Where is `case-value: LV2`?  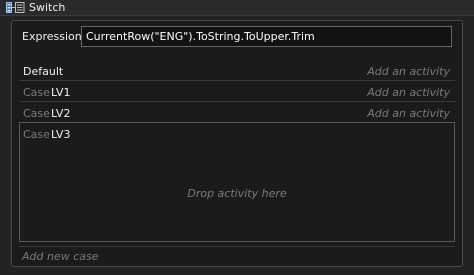
case-value: LV2 is located at coordinates (60, 113).